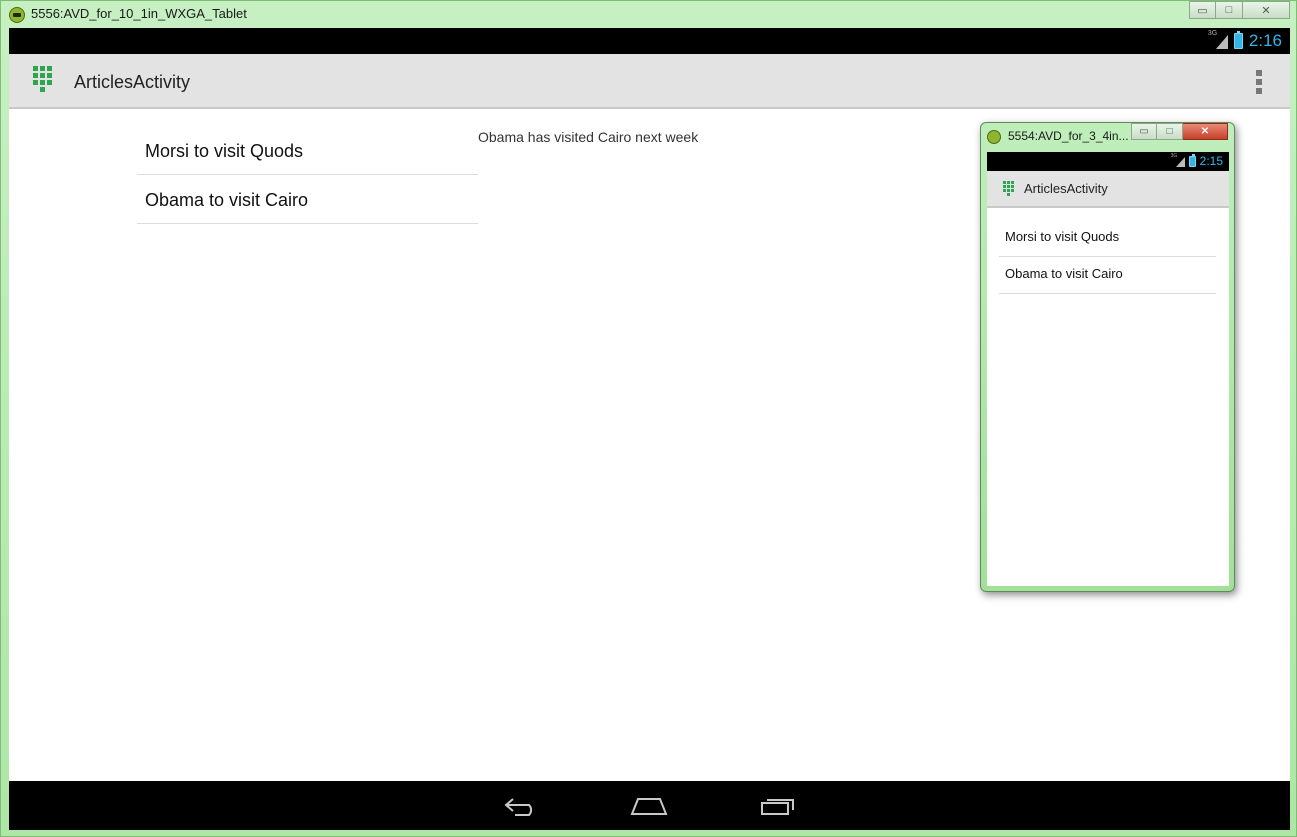  I want to click on overflow-menu-icon, so click(1259, 82).